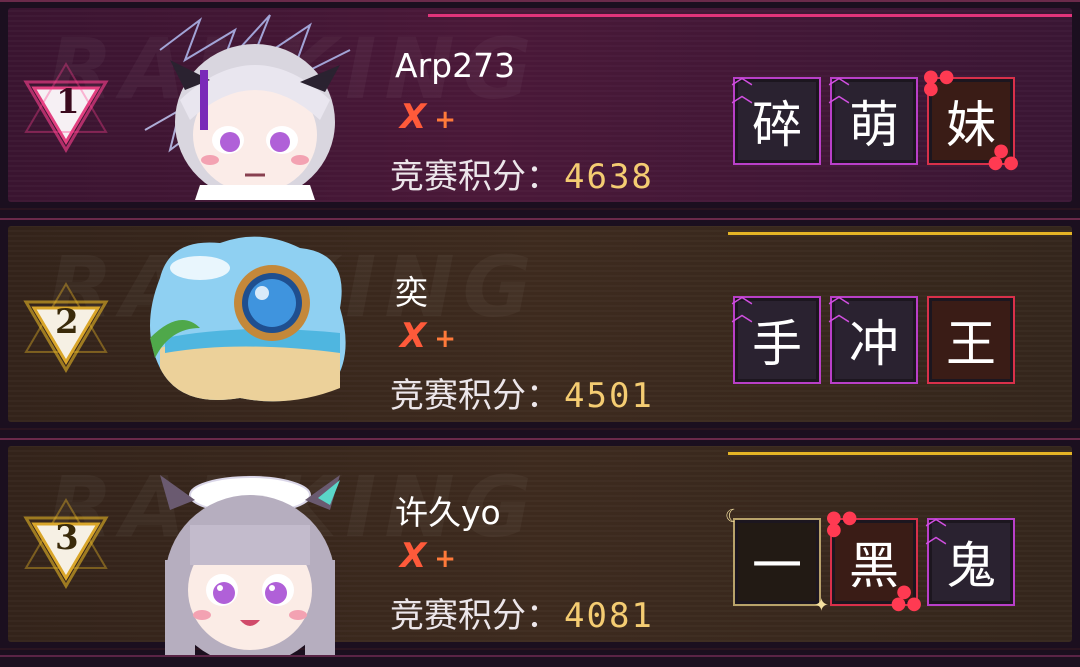 The width and height of the screenshot is (1080, 667). Describe the element at coordinates (540, 661) in the screenshot. I see `bottom-edge` at that location.